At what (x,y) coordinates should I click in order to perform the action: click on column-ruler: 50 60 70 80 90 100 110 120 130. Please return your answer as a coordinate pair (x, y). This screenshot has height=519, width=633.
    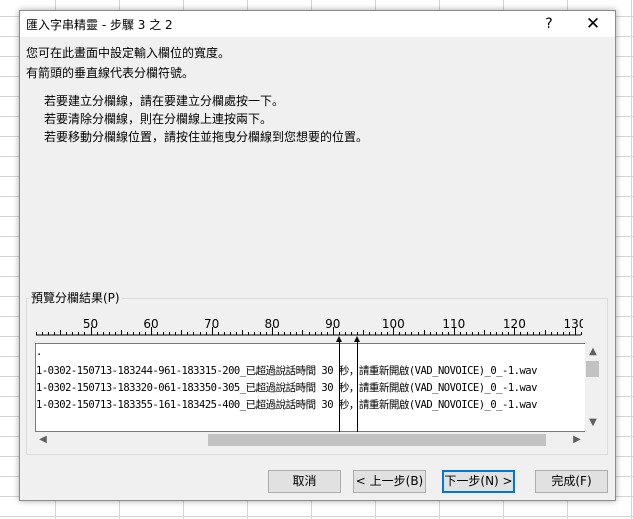
    Looking at the image, I should click on (309, 327).